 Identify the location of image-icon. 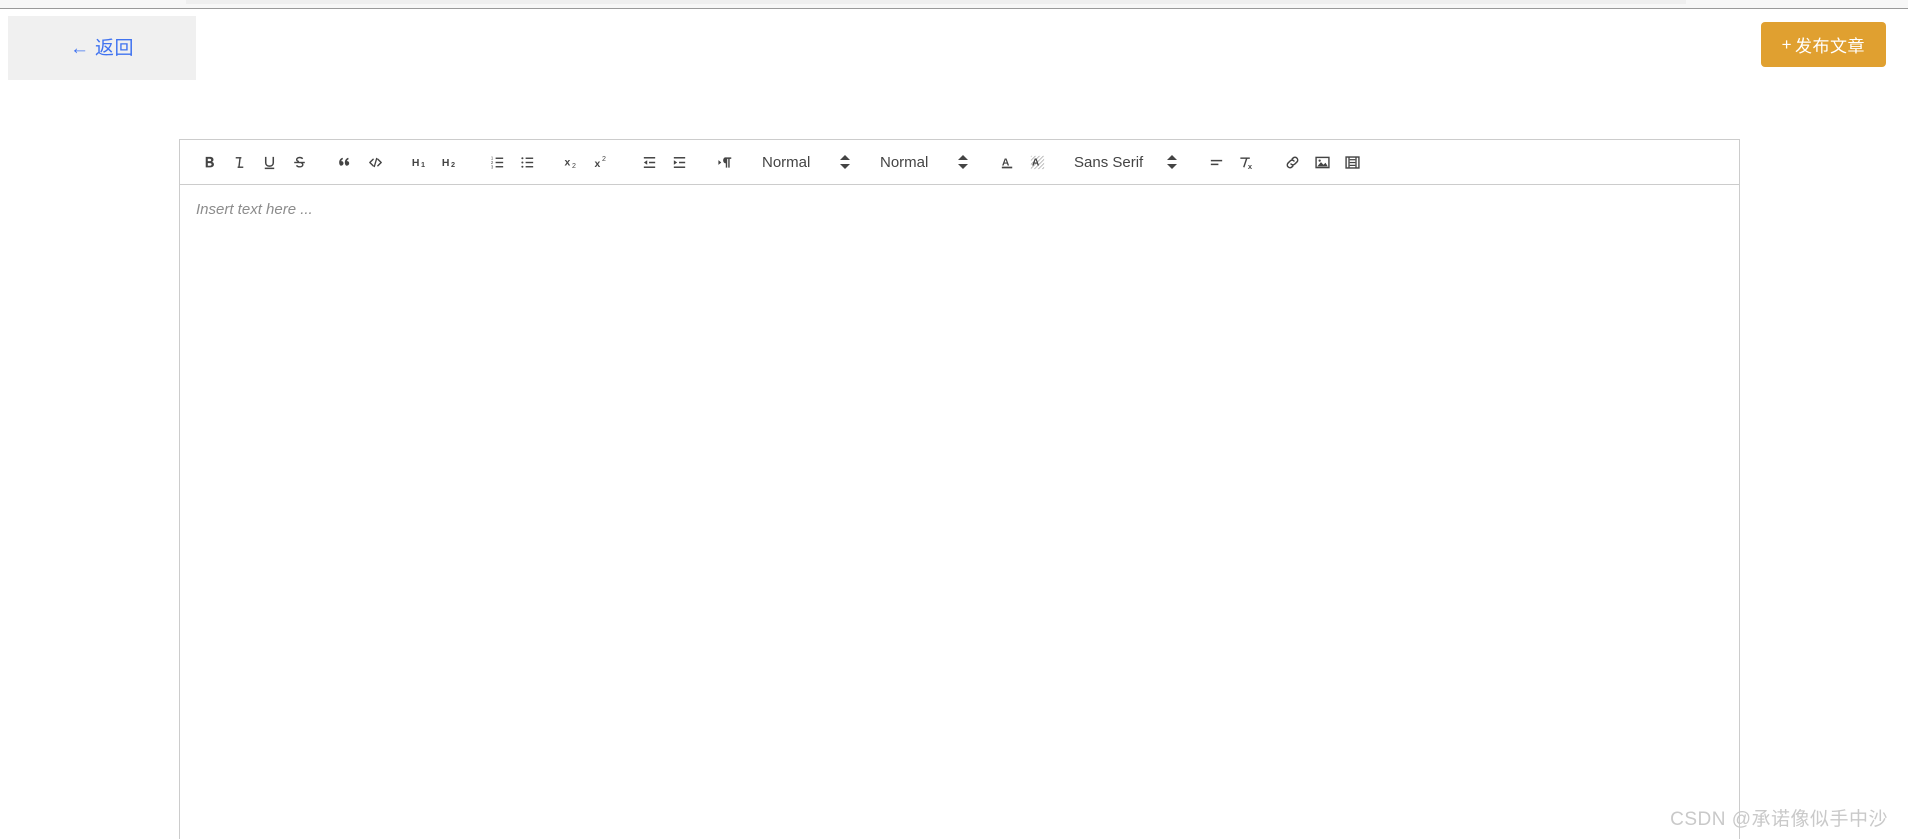
(1322, 162).